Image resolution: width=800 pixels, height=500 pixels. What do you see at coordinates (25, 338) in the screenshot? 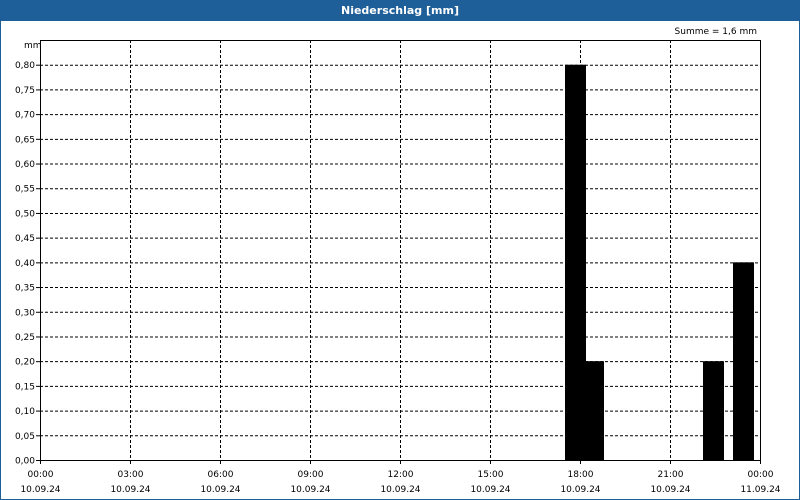
I see `y-tick-label: 0,25` at bounding box center [25, 338].